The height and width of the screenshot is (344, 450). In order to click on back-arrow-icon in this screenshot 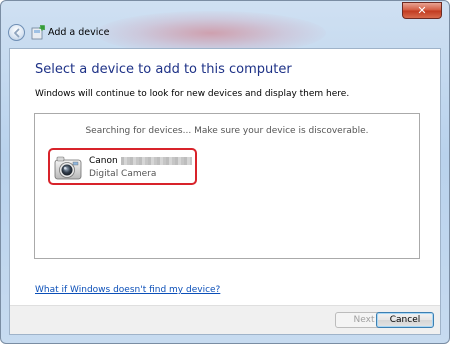, I will do `click(17, 33)`.